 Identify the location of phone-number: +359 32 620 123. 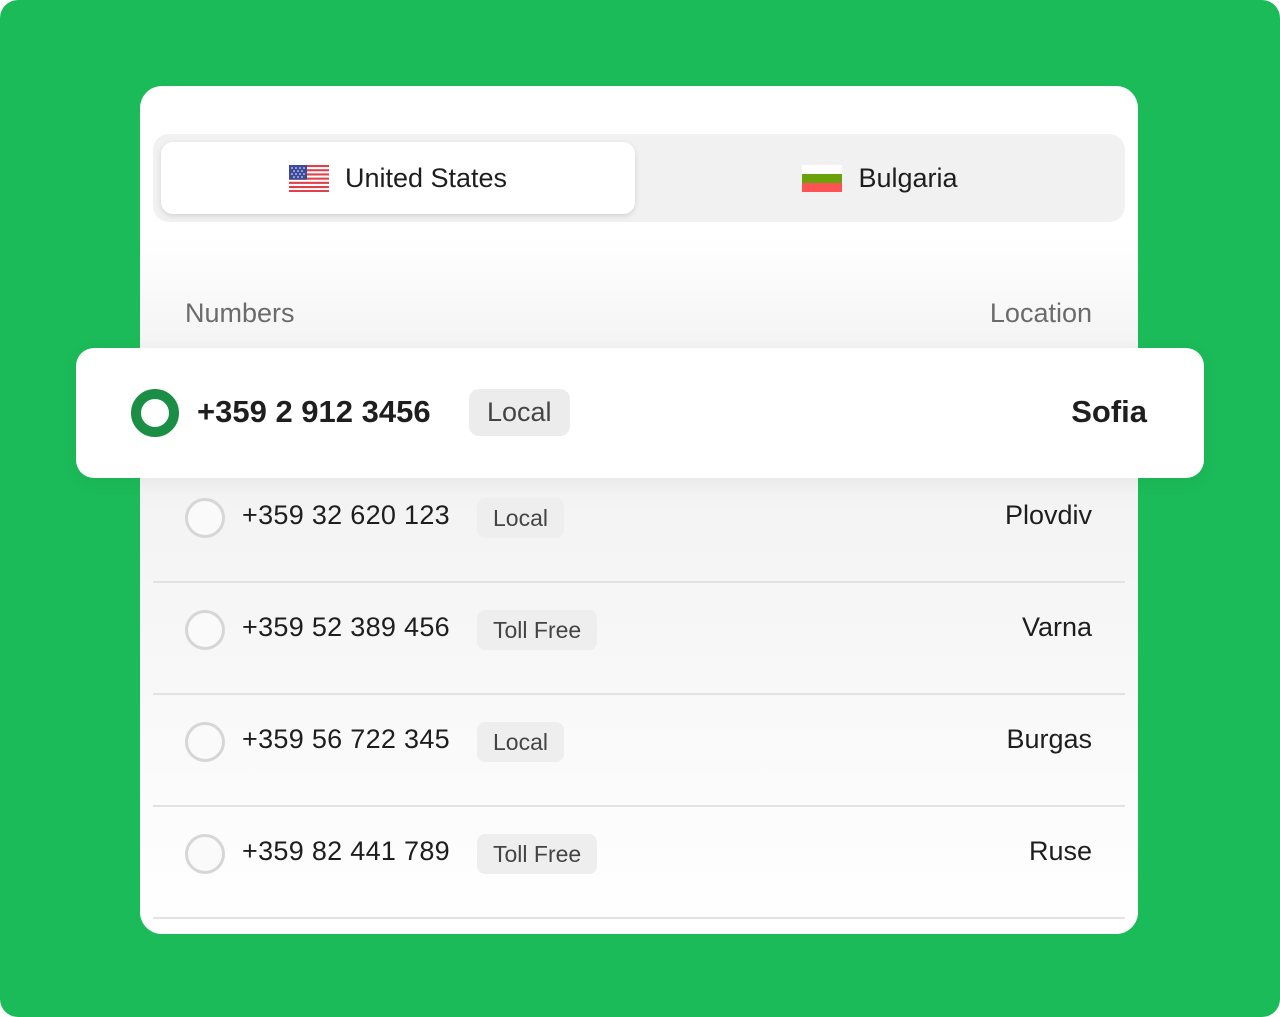
(346, 515).